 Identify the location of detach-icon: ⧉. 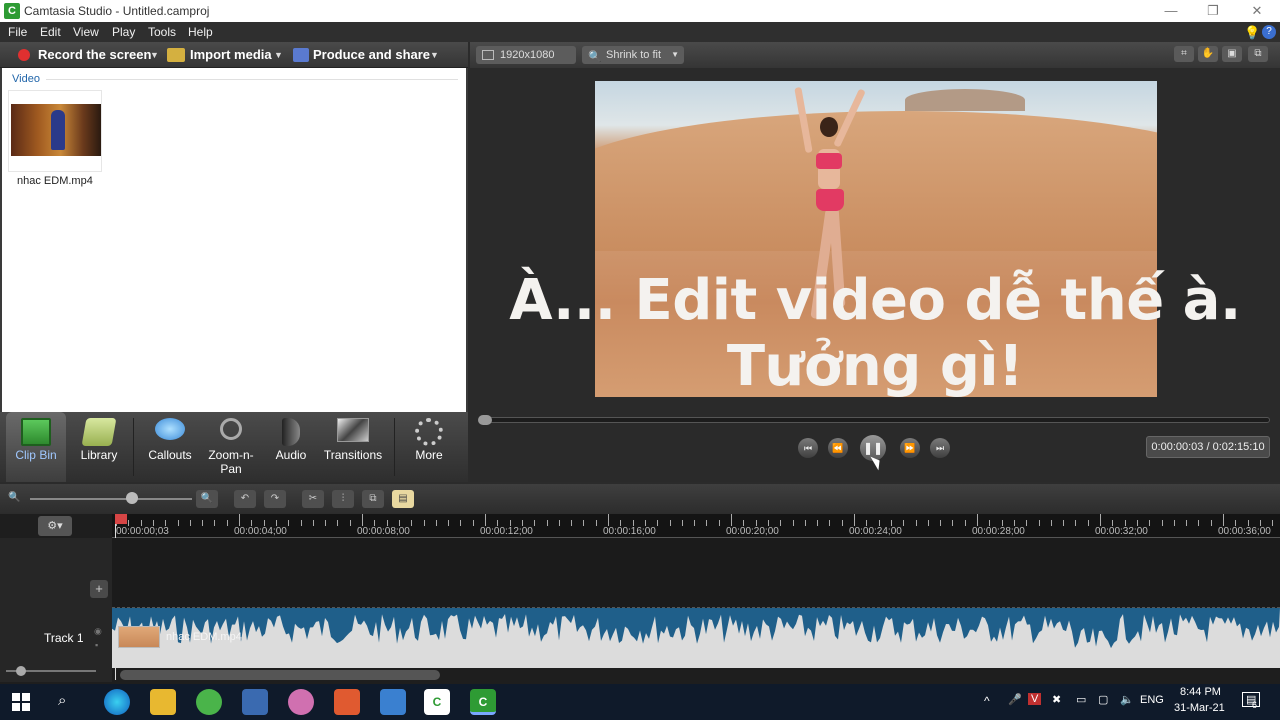
(1258, 54).